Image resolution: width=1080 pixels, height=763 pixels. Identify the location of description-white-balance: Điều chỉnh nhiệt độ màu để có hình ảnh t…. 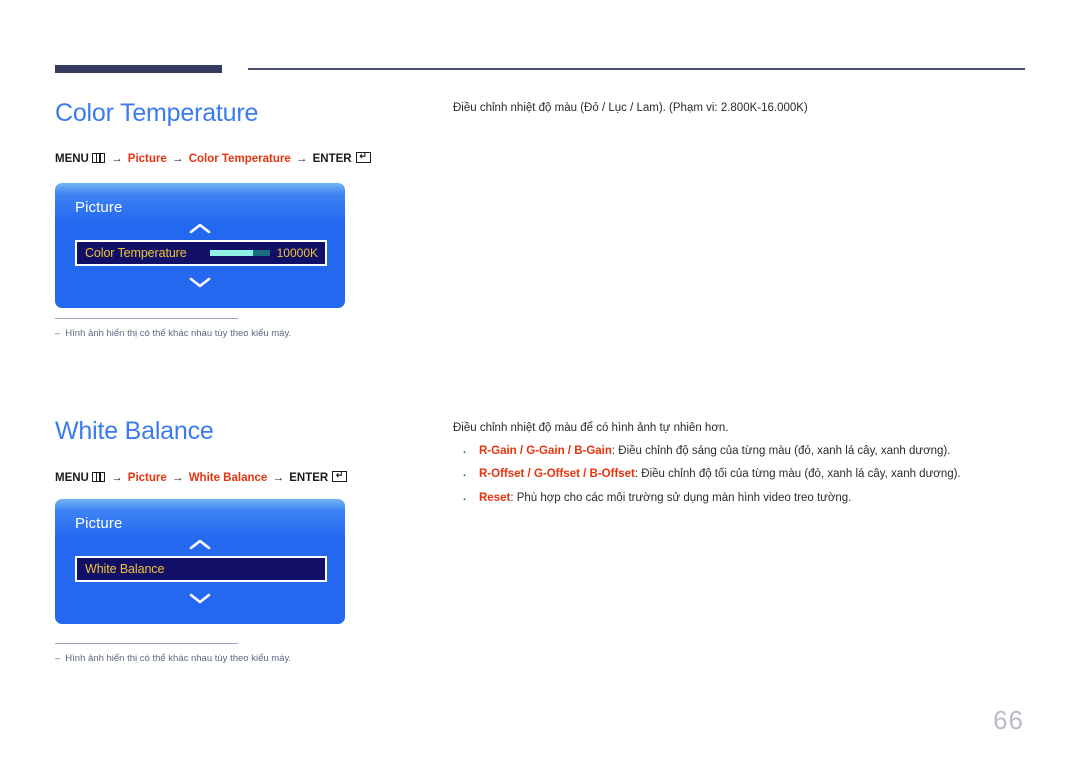
(740, 467).